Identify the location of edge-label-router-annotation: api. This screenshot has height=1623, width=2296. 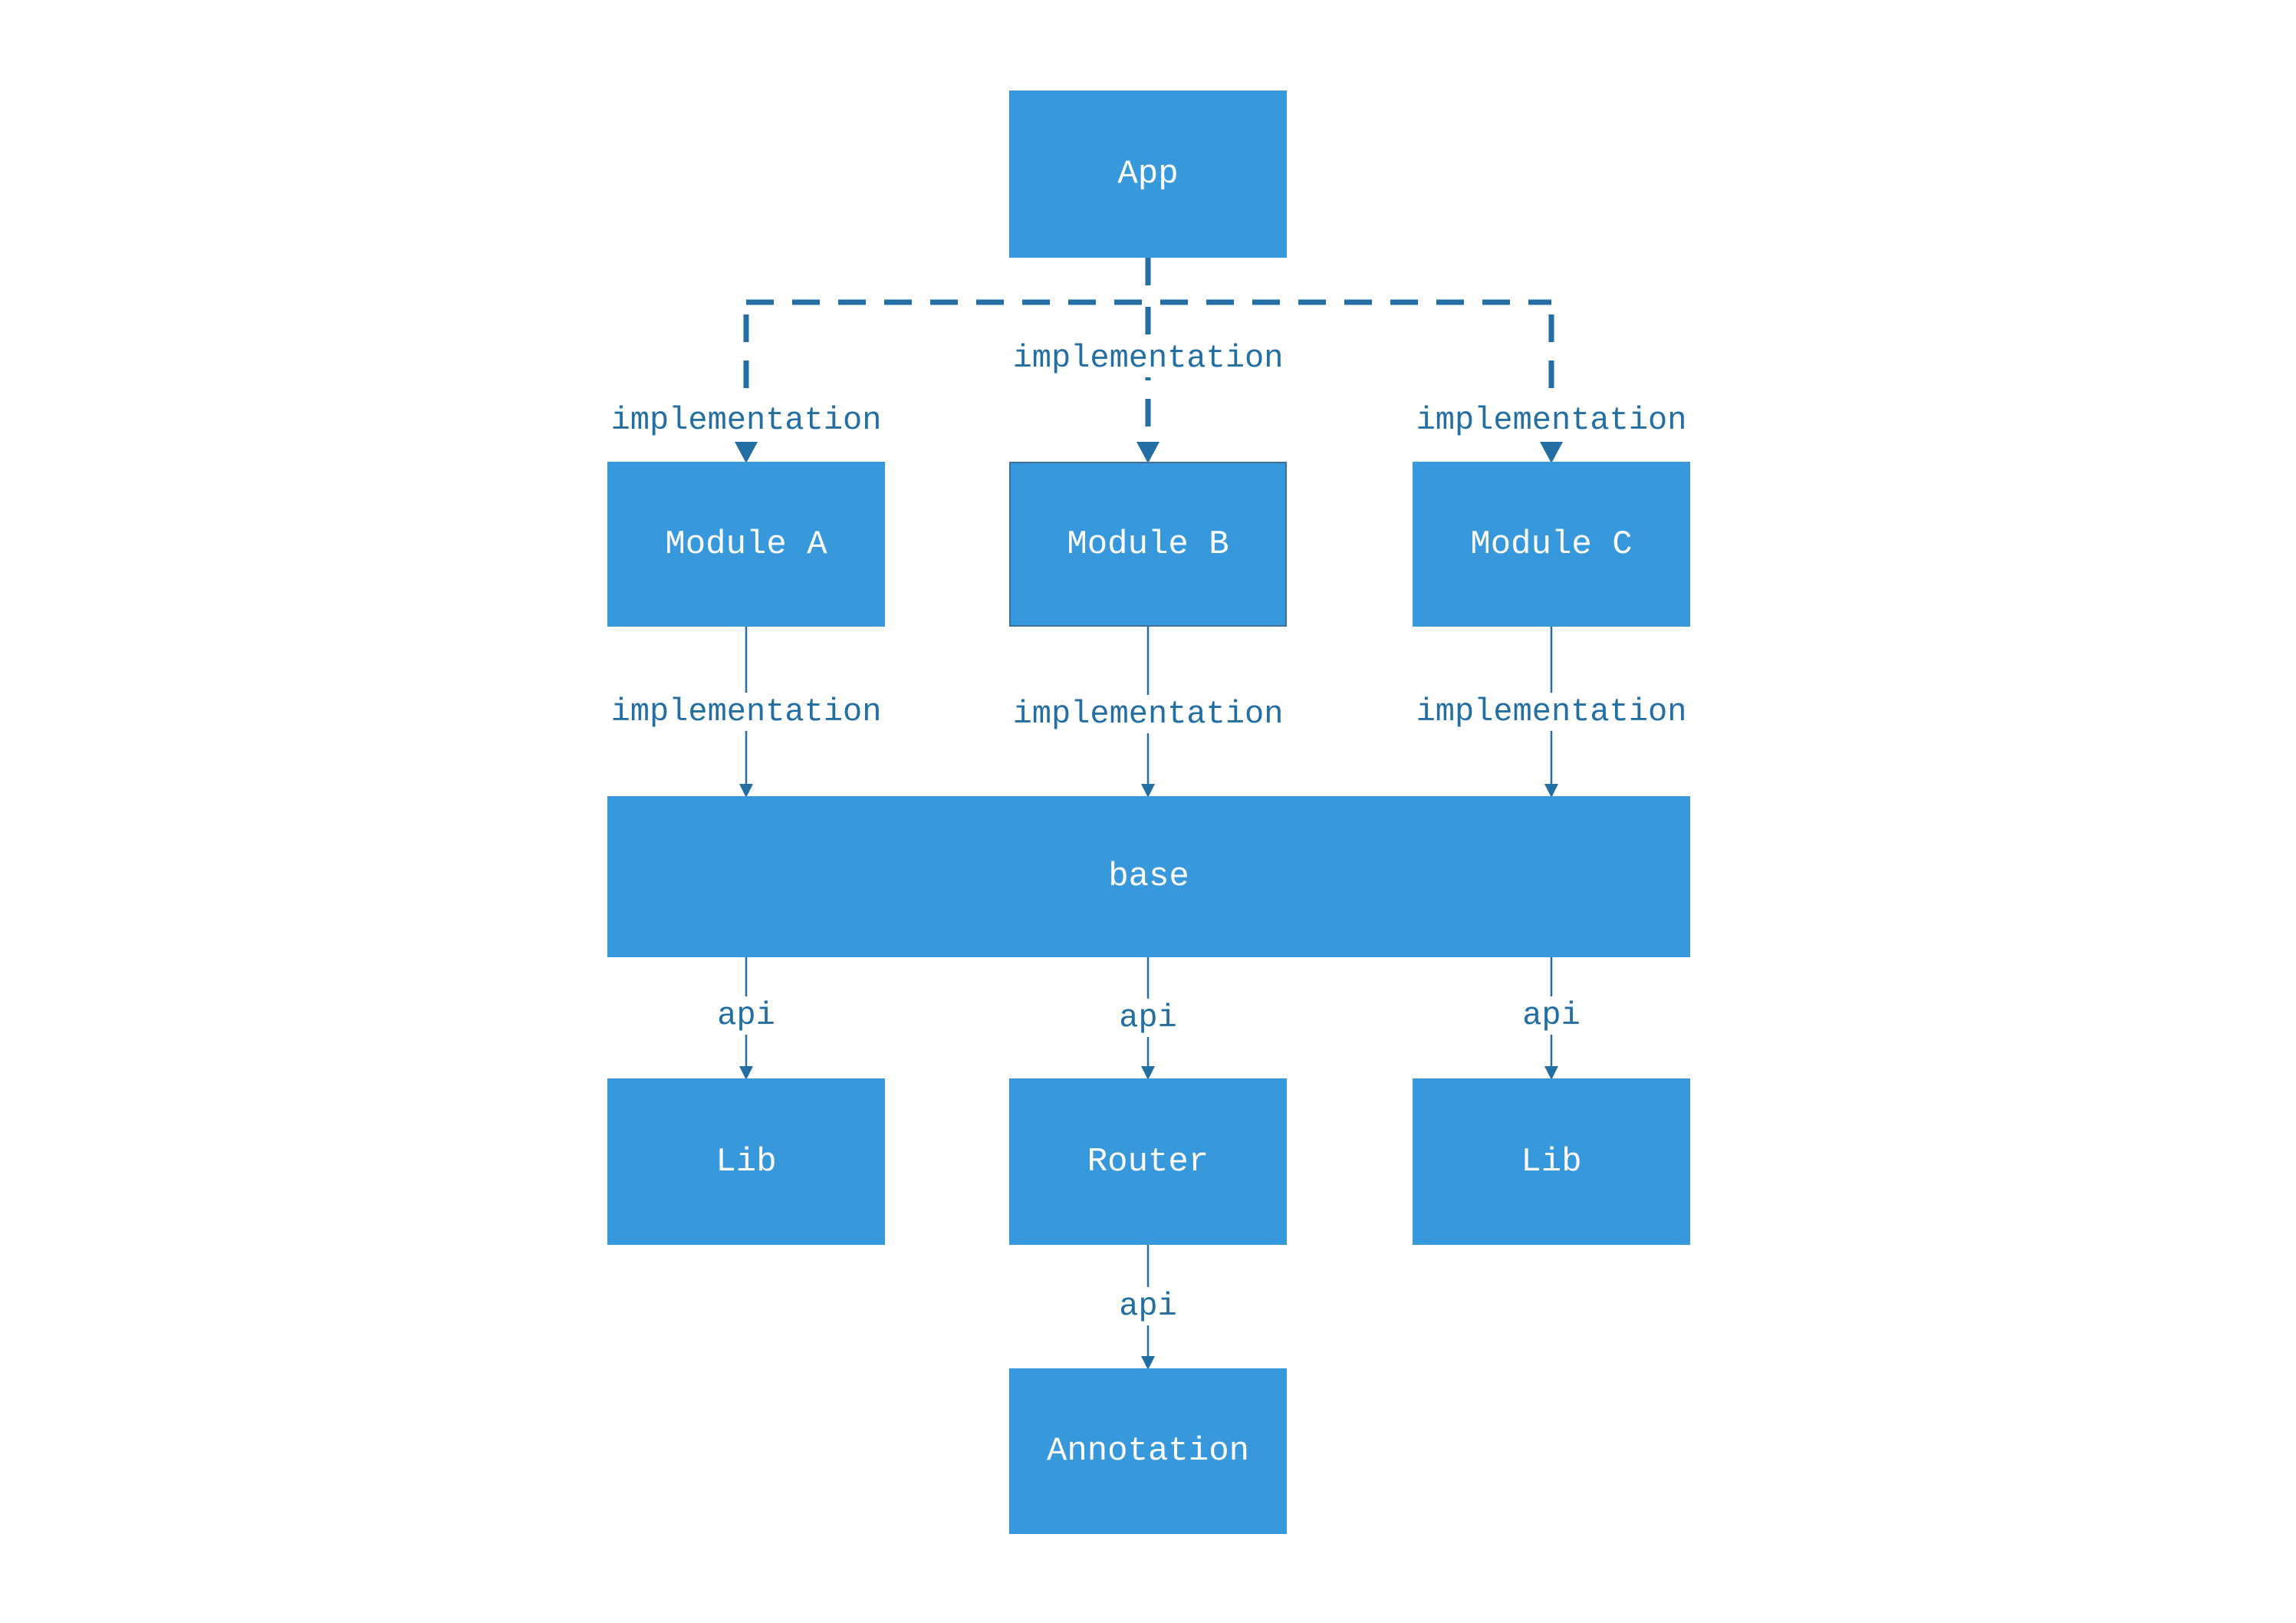
(1148, 1306).